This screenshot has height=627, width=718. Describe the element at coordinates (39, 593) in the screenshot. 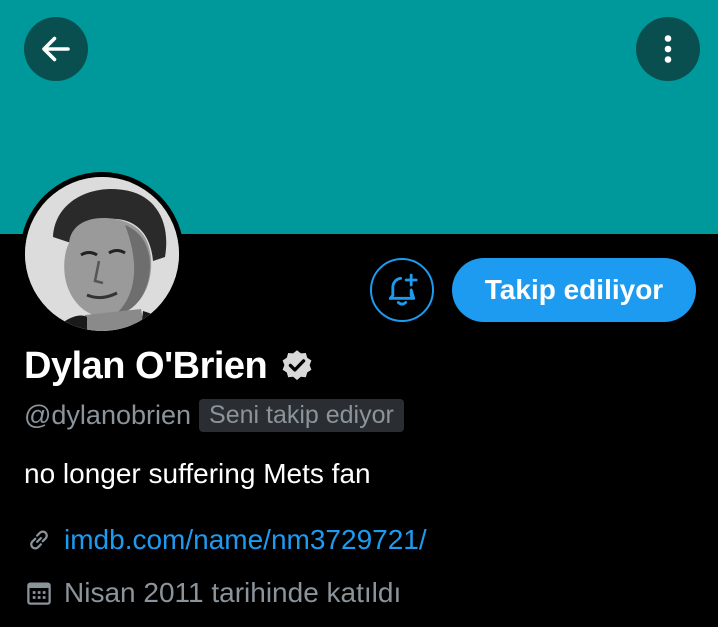

I see `calendar-icon` at that location.